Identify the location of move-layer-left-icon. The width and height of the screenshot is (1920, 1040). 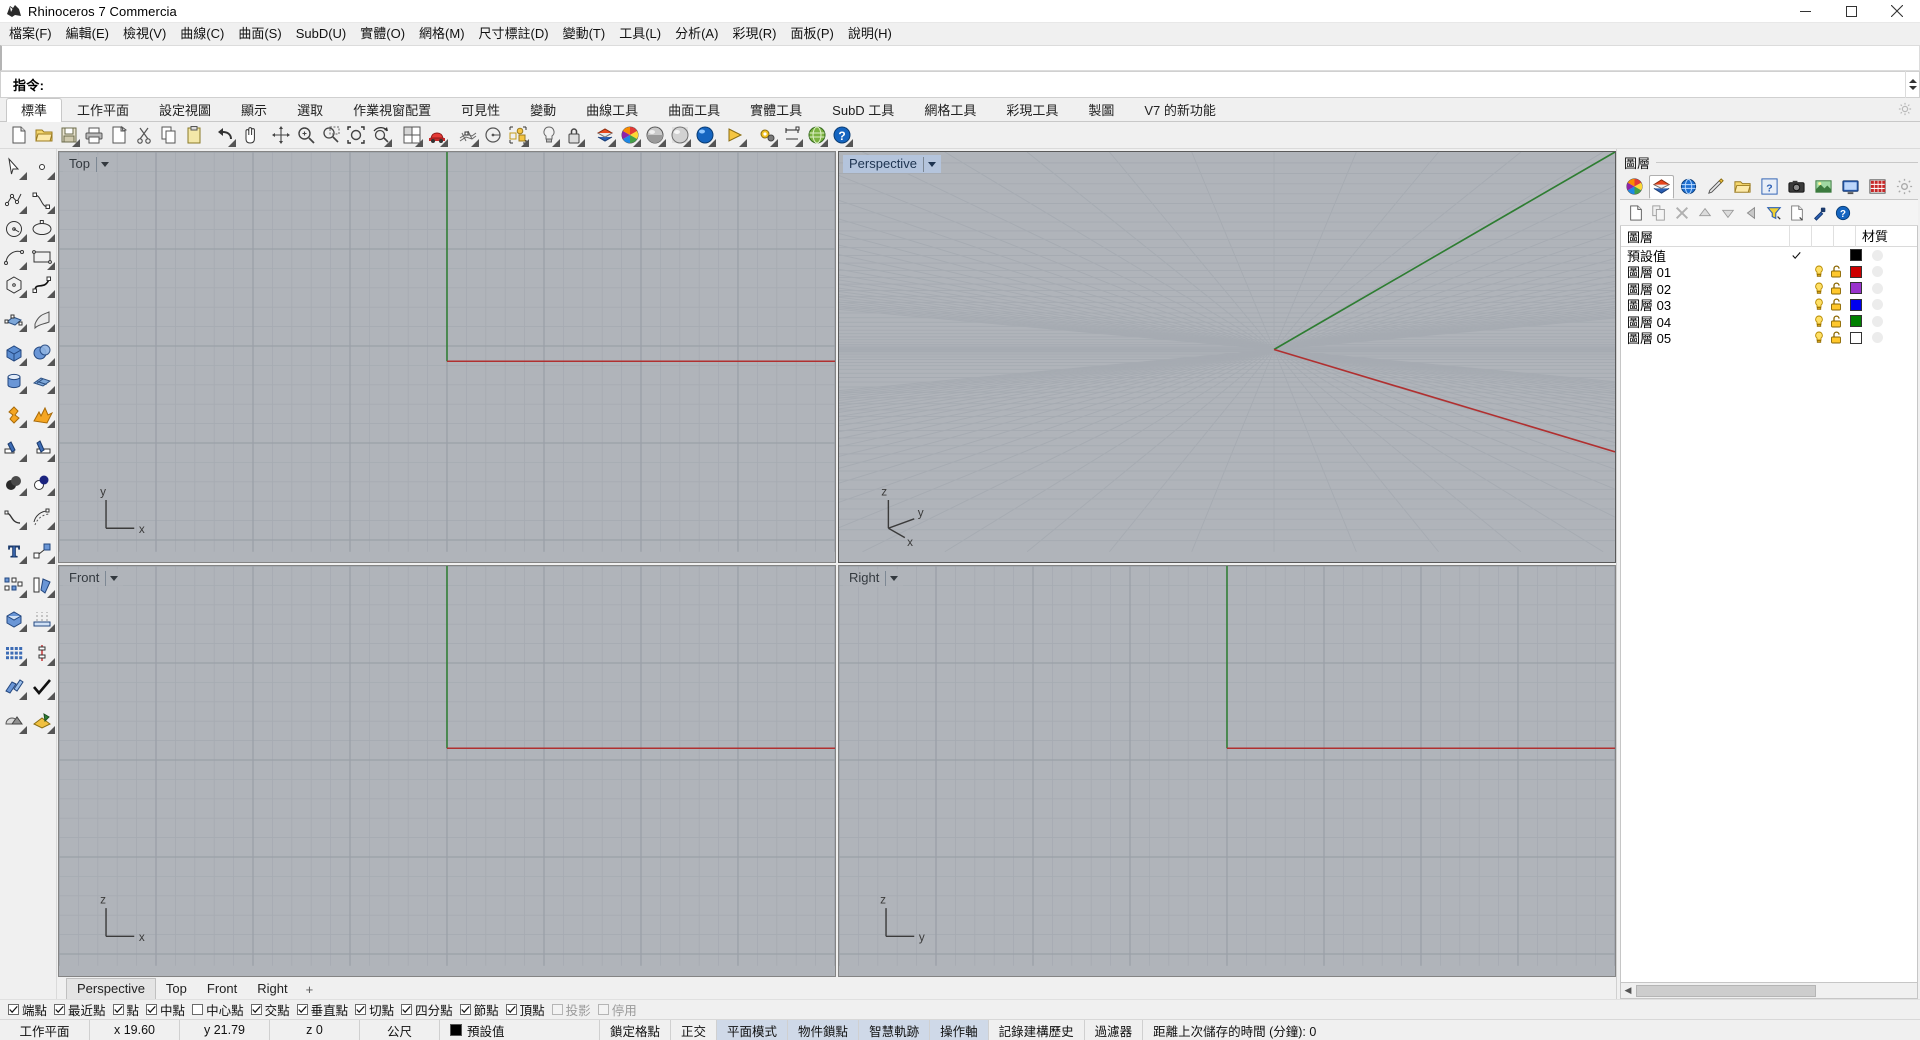
(1751, 213).